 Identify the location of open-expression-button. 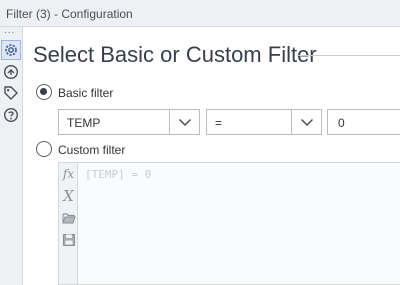
(68, 217).